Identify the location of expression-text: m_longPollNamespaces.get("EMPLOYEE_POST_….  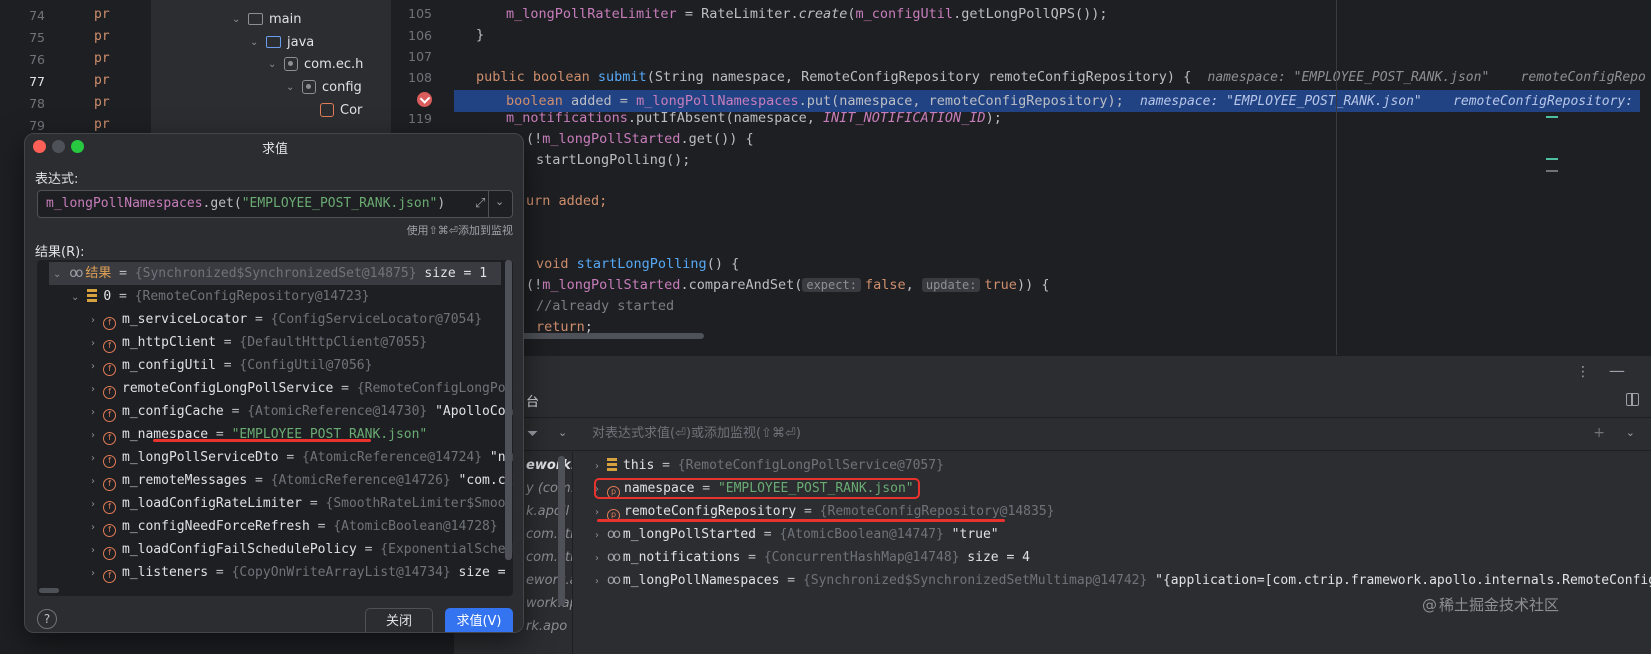
(245, 204).